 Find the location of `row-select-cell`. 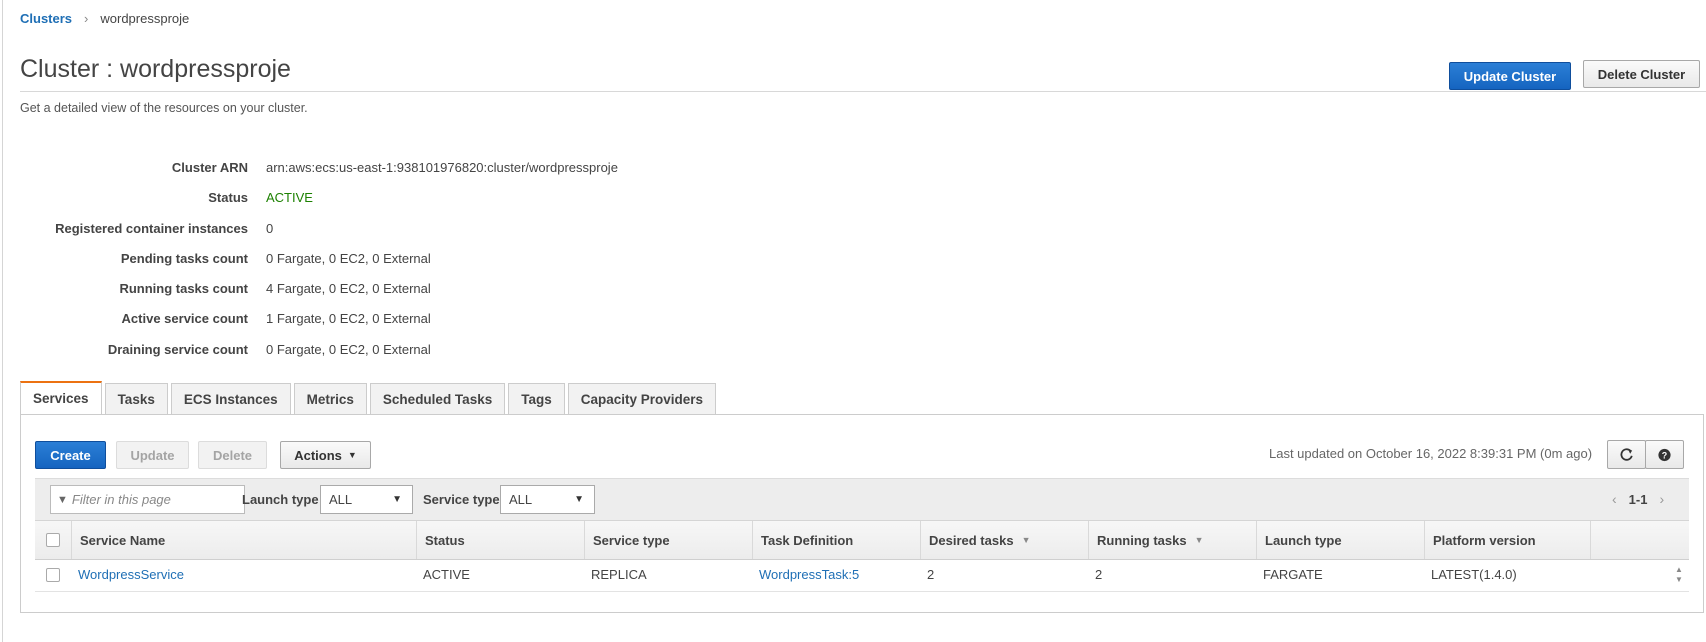

row-select-cell is located at coordinates (53, 574).